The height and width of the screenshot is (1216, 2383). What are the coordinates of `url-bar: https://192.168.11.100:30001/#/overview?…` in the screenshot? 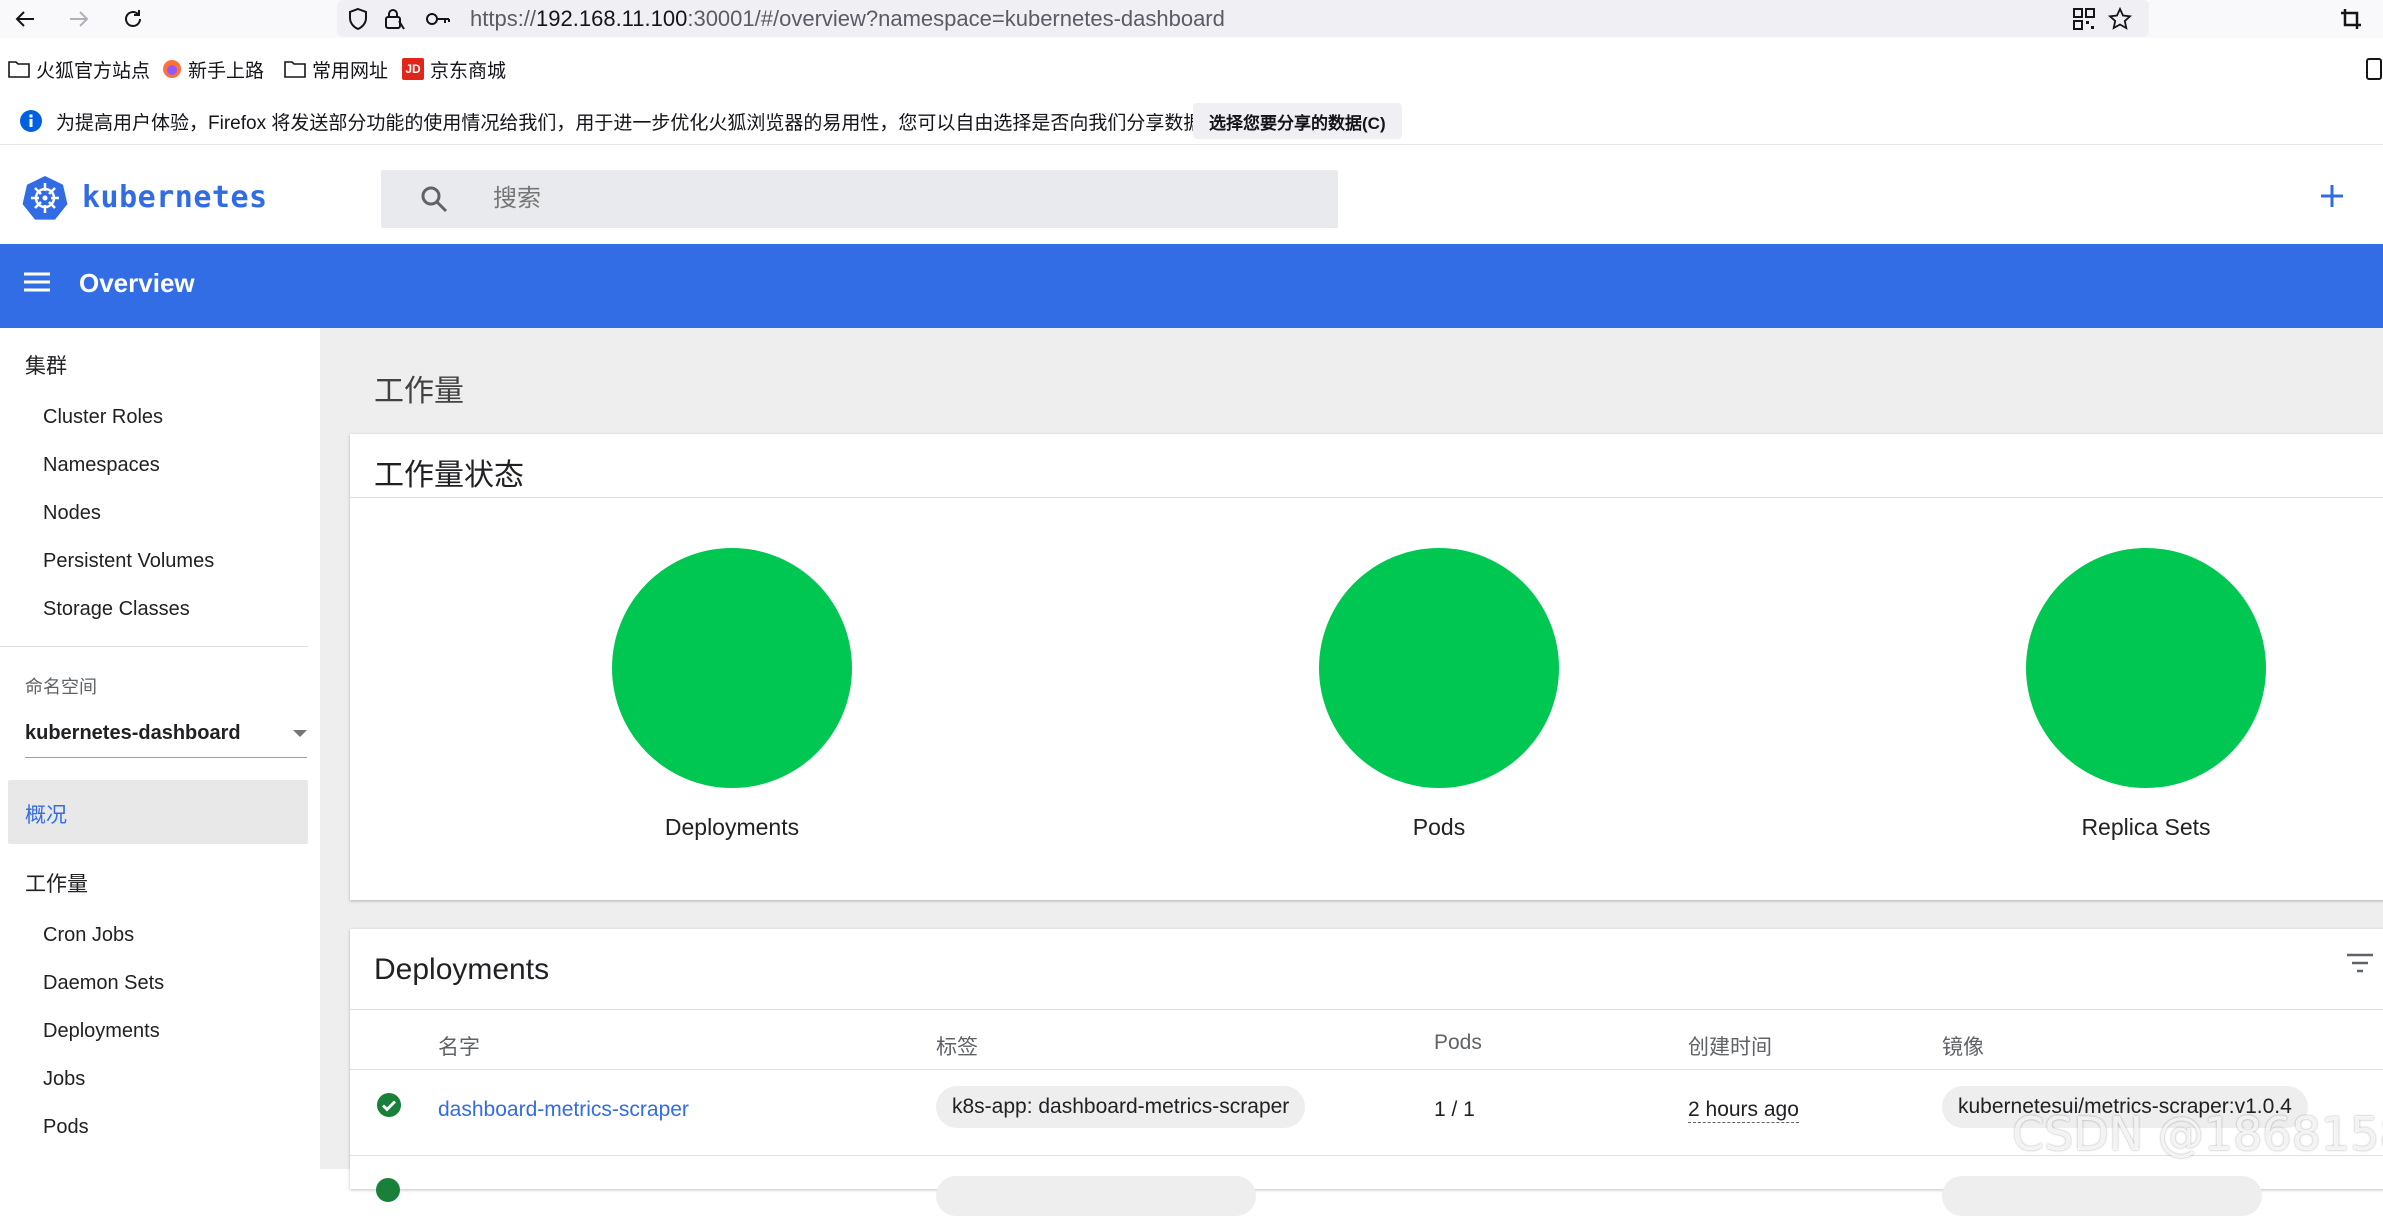 It's located at (1243, 18).